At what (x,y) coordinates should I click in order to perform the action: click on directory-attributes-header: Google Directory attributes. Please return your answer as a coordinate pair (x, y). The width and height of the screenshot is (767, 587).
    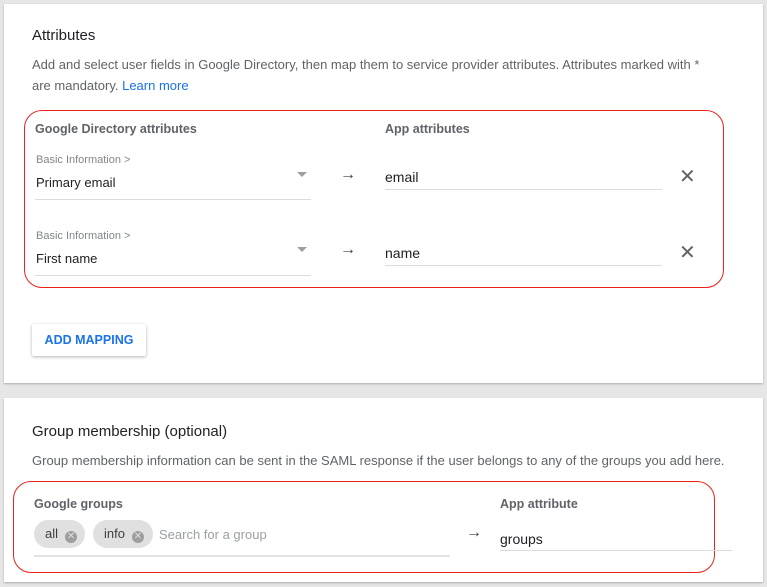
    Looking at the image, I should click on (116, 129).